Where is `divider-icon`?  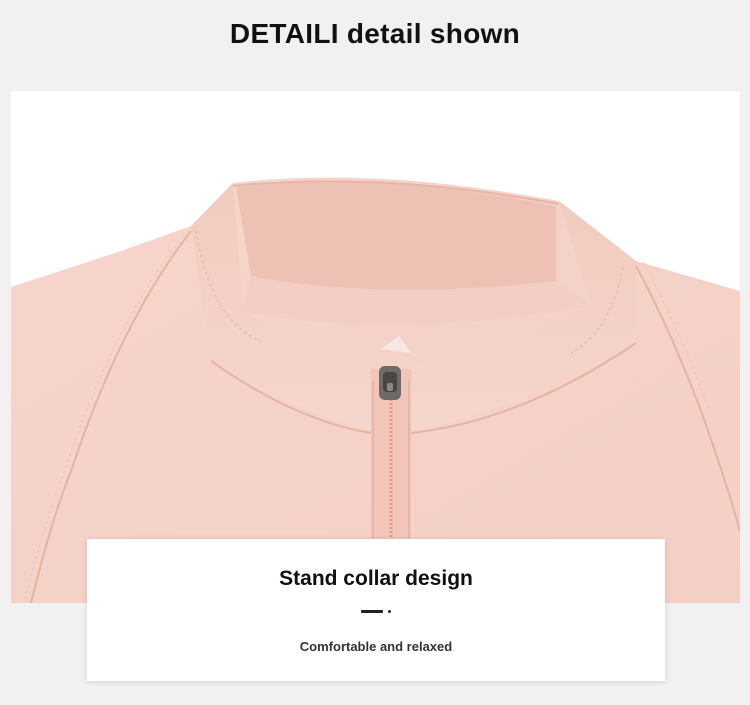
divider-icon is located at coordinates (376, 612).